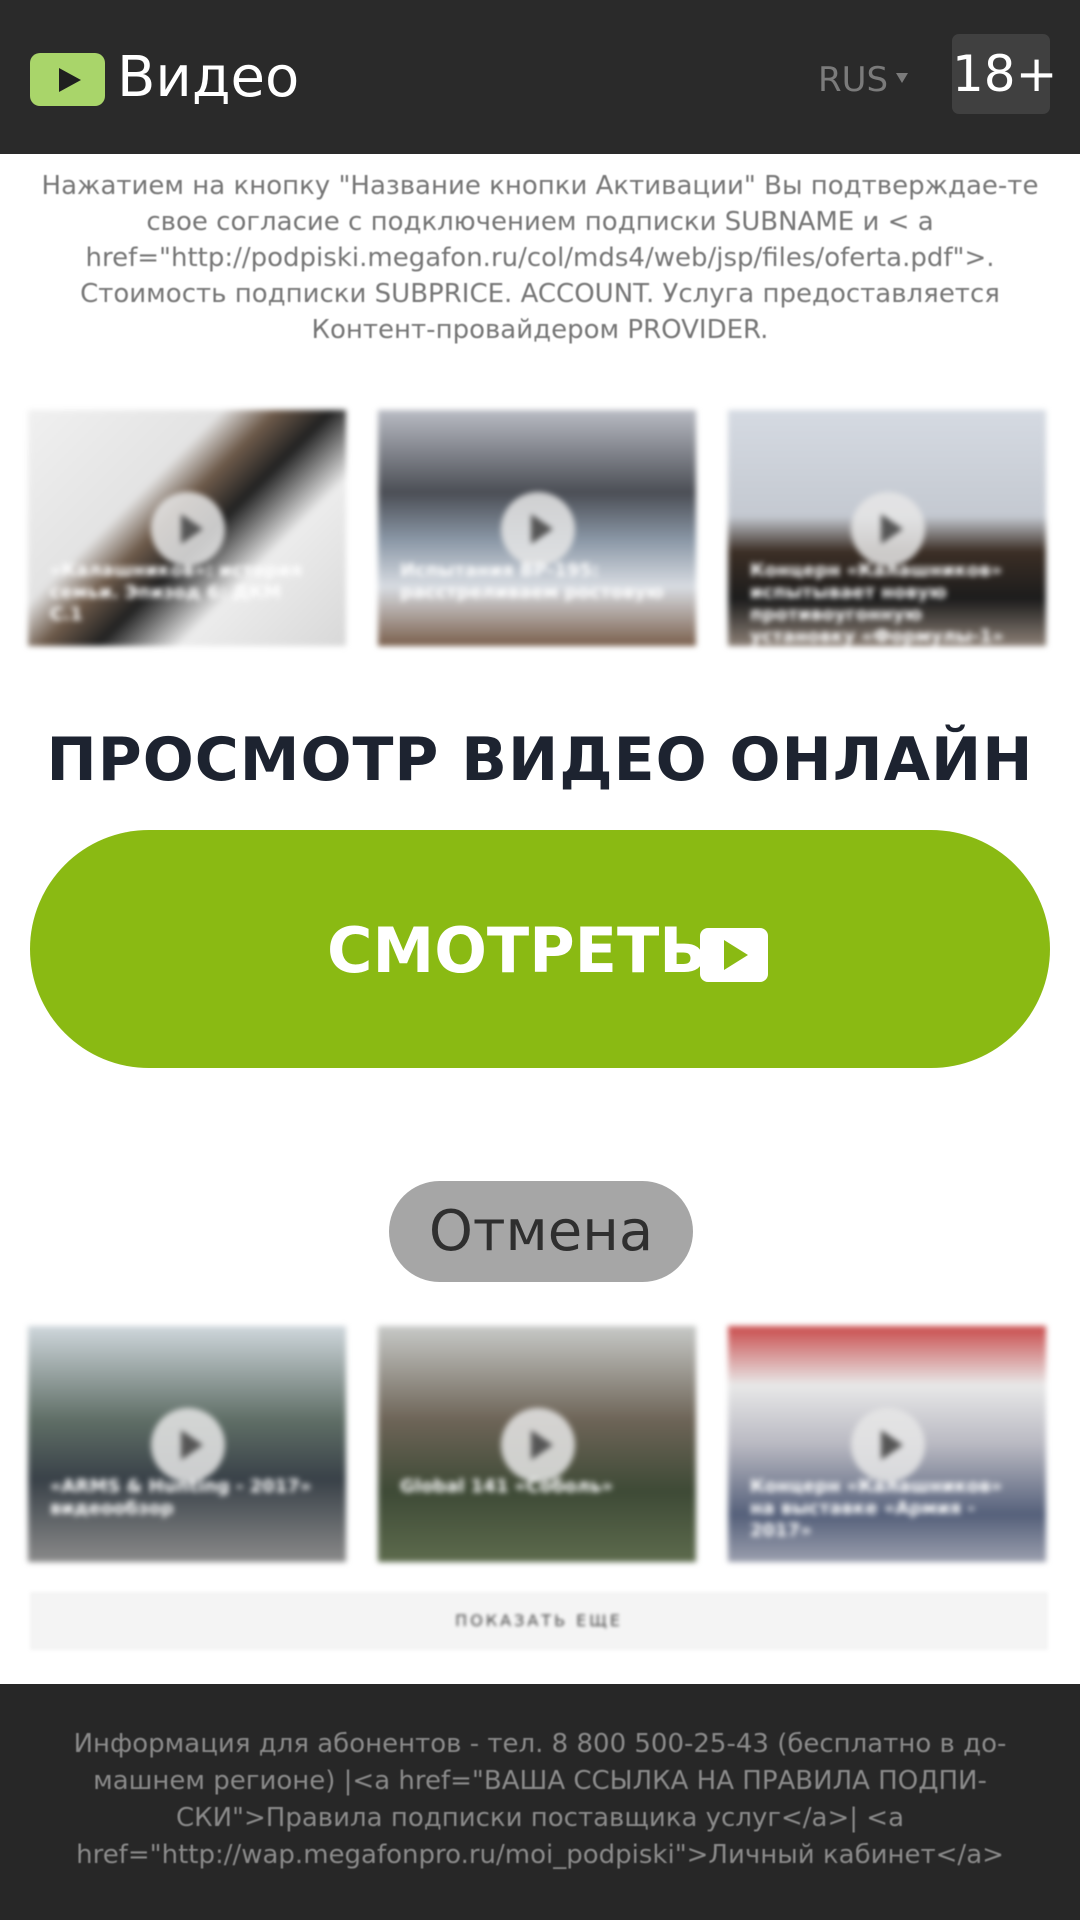 The width and height of the screenshot is (1080, 1920). Describe the element at coordinates (208, 78) in the screenshot. I see `app-title: Видео` at that location.